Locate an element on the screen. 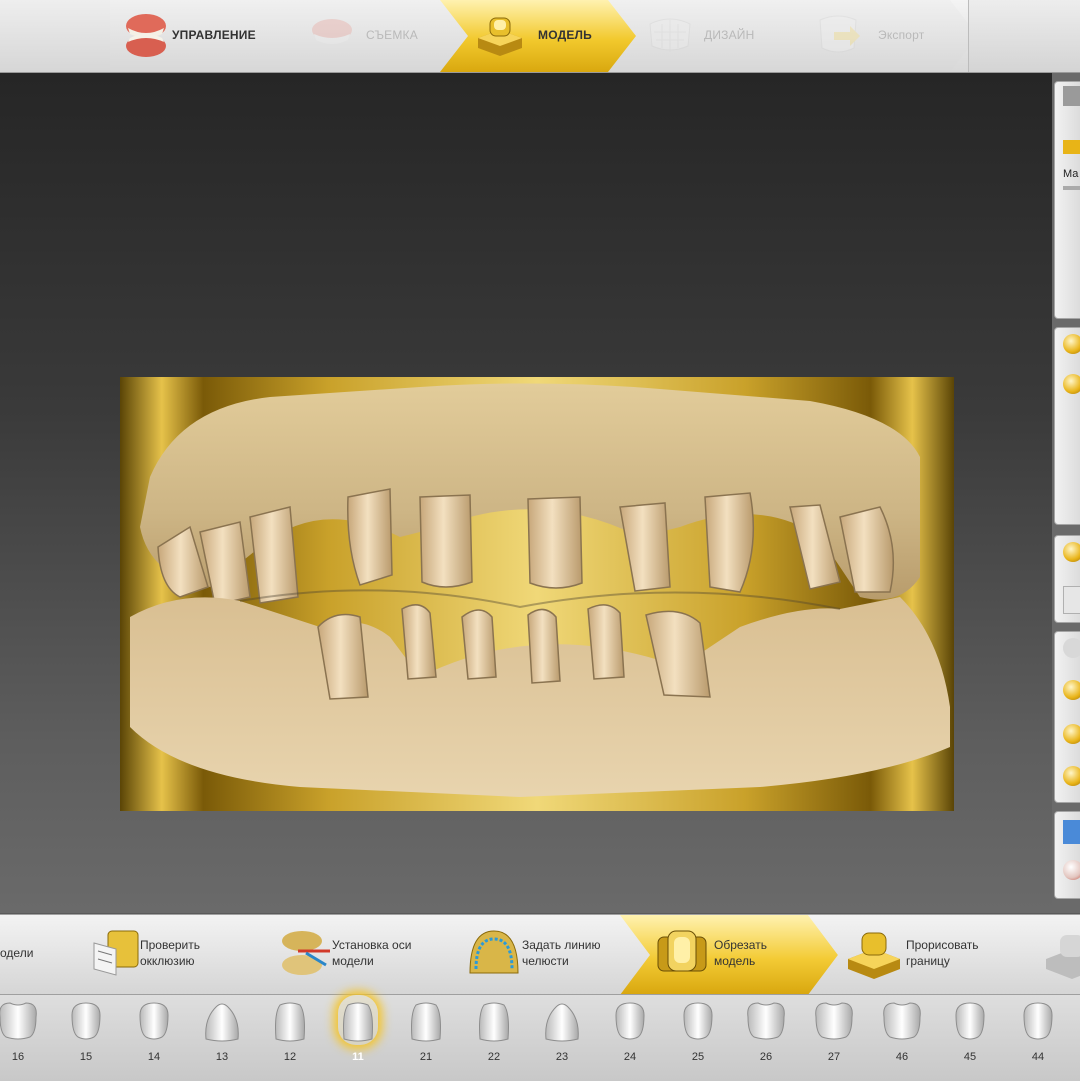 Image resolution: width=1080 pixels, height=1081 pixels. tool-label: Прорисовать границу is located at coordinates (942, 953).